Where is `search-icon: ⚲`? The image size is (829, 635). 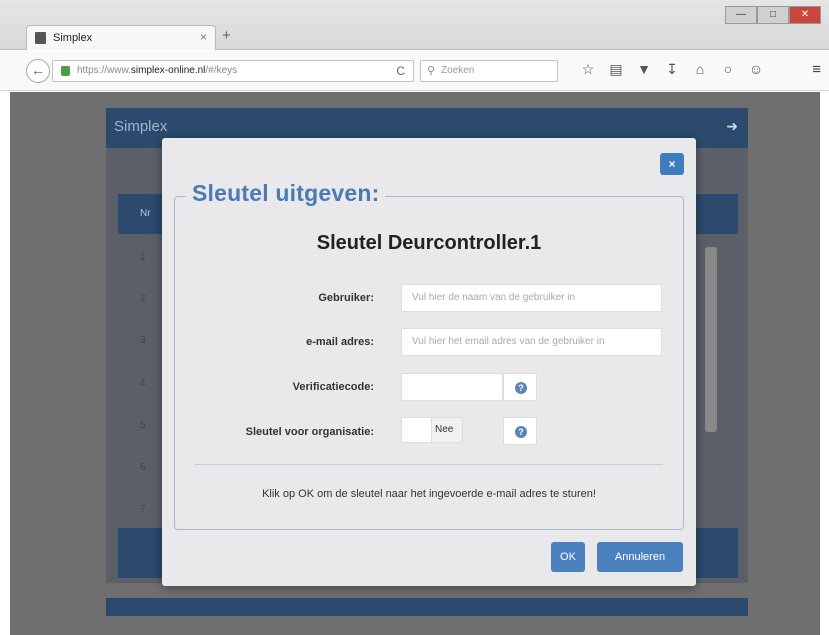 search-icon: ⚲ is located at coordinates (431, 71).